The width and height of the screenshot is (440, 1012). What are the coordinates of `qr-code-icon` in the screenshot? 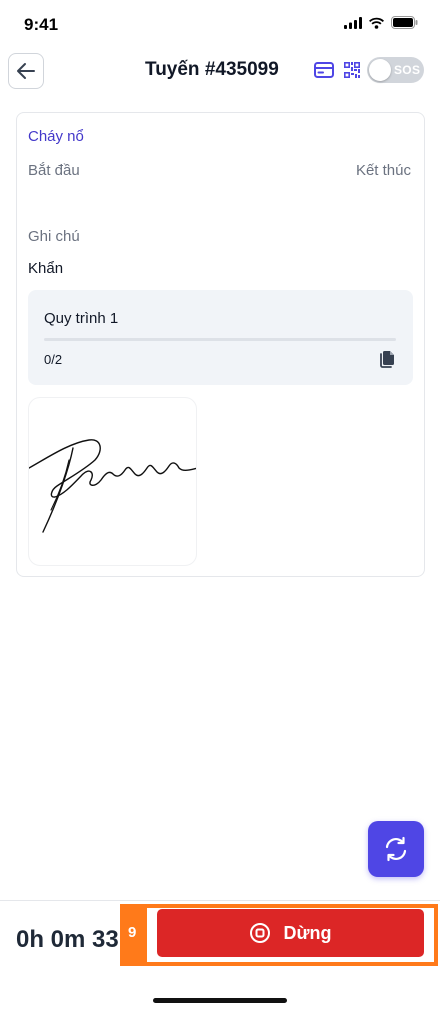 It's located at (352, 70).